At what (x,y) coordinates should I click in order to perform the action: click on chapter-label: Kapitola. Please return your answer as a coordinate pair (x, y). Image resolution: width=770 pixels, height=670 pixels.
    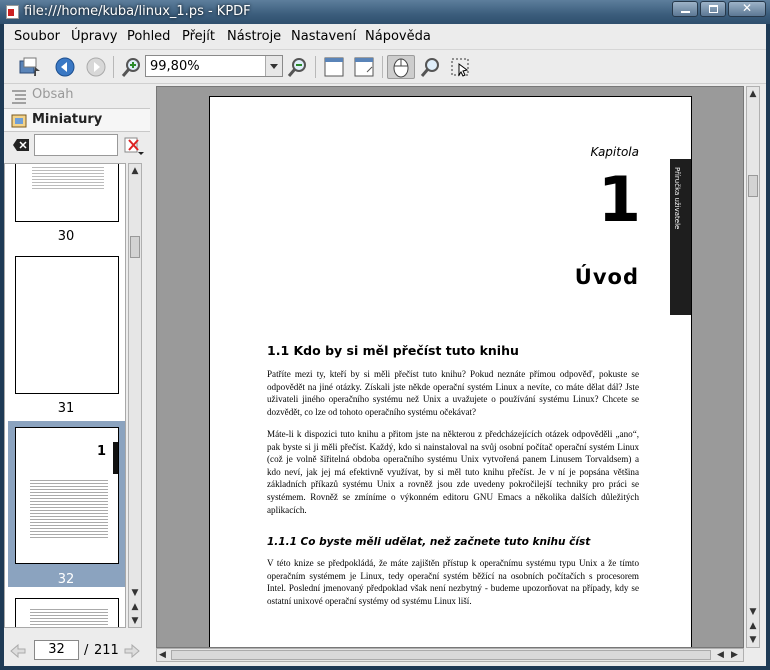
    Looking at the image, I should click on (614, 152).